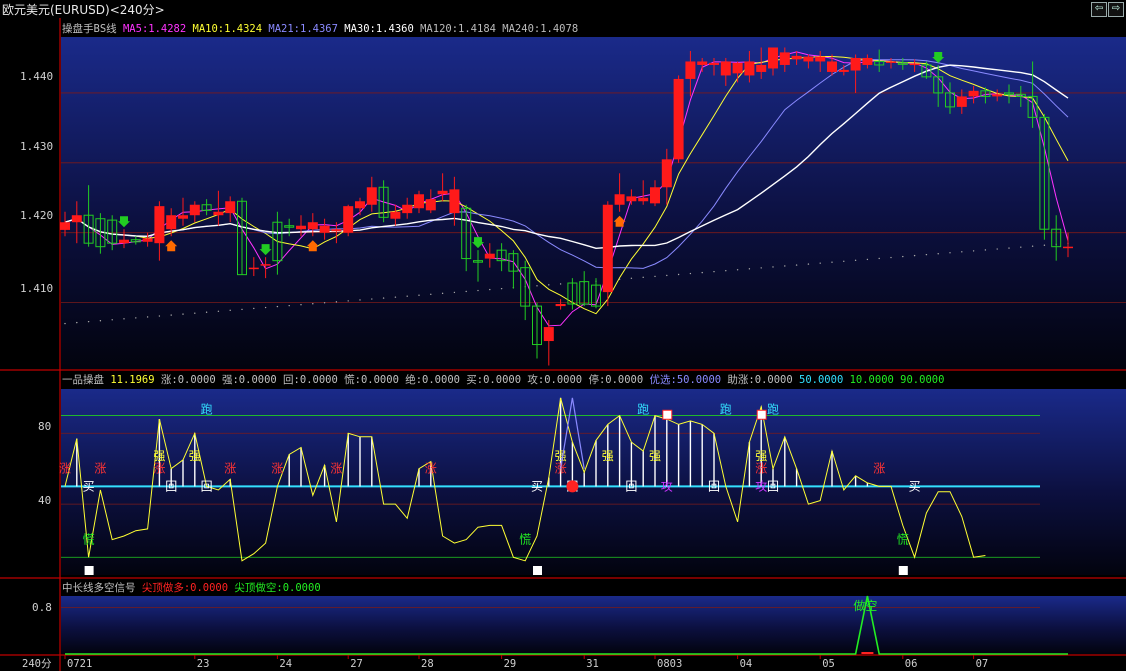  What do you see at coordinates (224, 29) in the screenshot?
I see `main-legend-item: MA10:1.4324` at bounding box center [224, 29].